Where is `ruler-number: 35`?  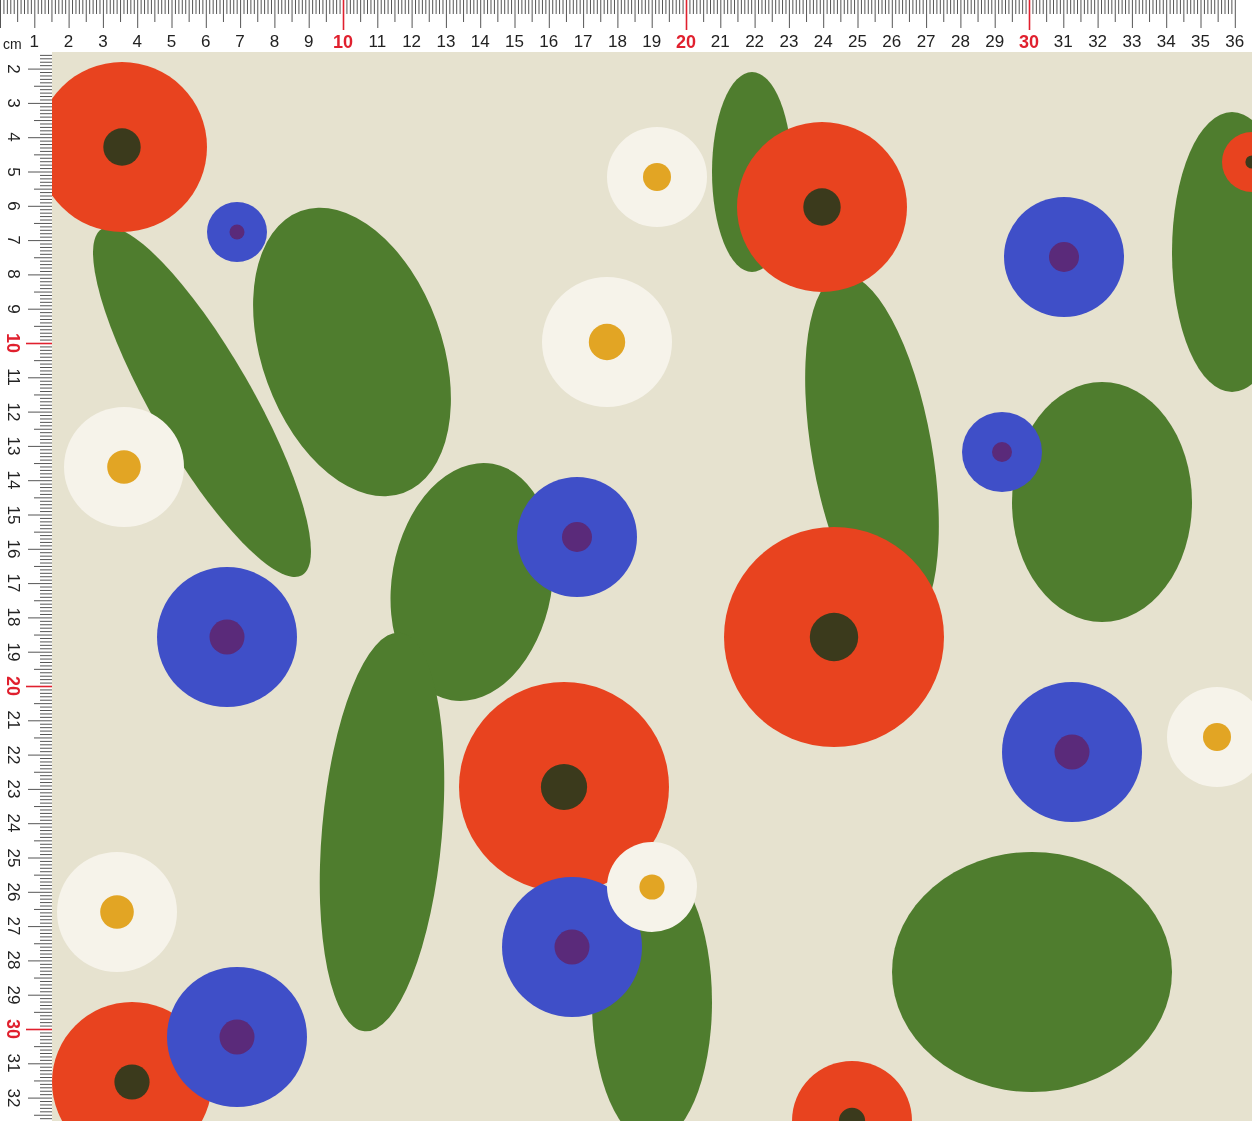
ruler-number: 35 is located at coordinates (1200, 42).